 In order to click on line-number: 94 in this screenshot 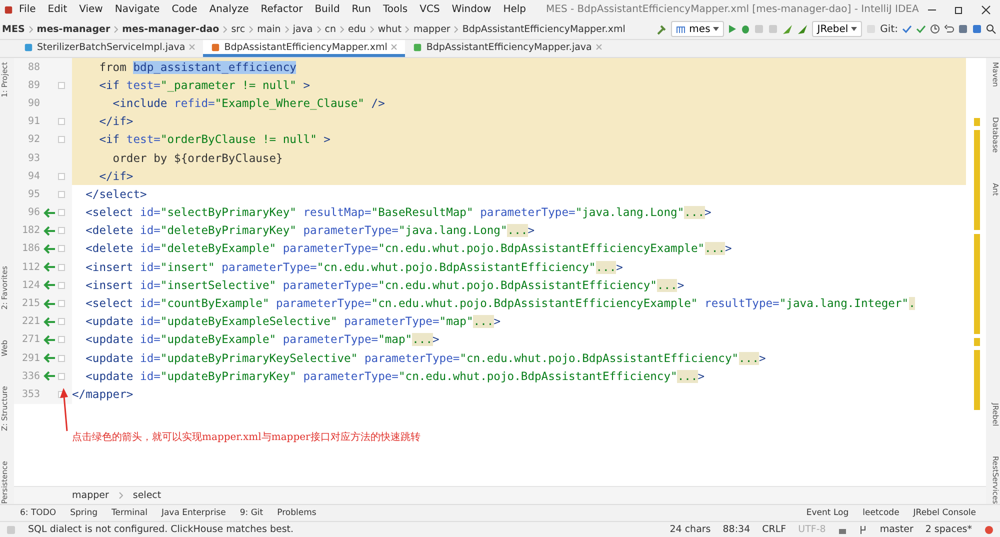, I will do `click(33, 176)`.